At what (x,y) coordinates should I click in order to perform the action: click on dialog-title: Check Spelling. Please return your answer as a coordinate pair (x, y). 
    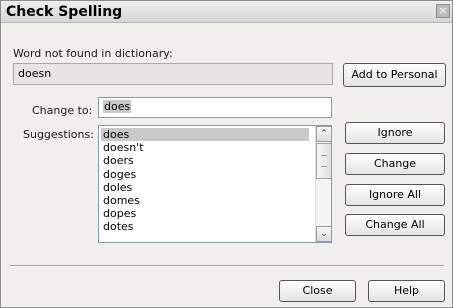
    Looking at the image, I should click on (64, 12).